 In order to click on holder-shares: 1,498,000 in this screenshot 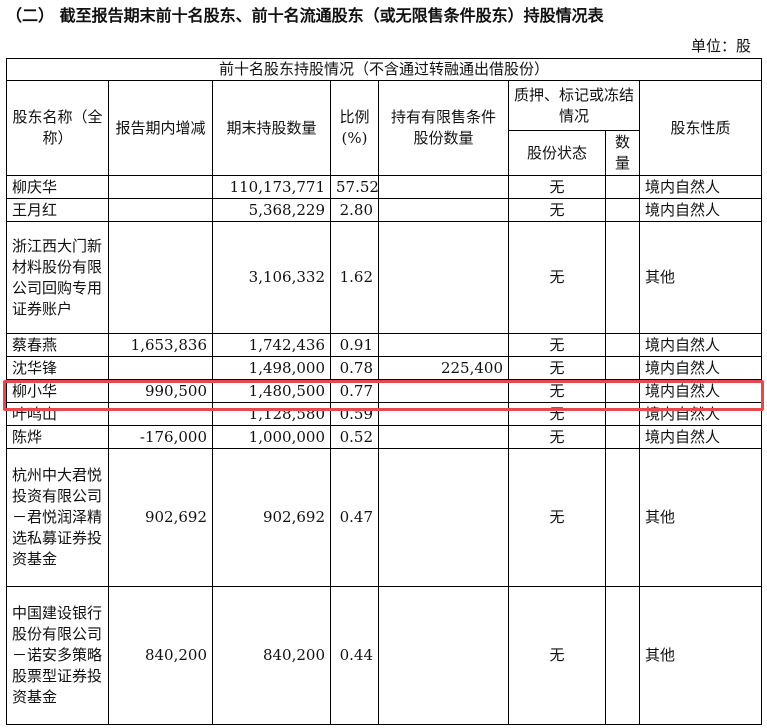, I will do `click(271, 368)`.